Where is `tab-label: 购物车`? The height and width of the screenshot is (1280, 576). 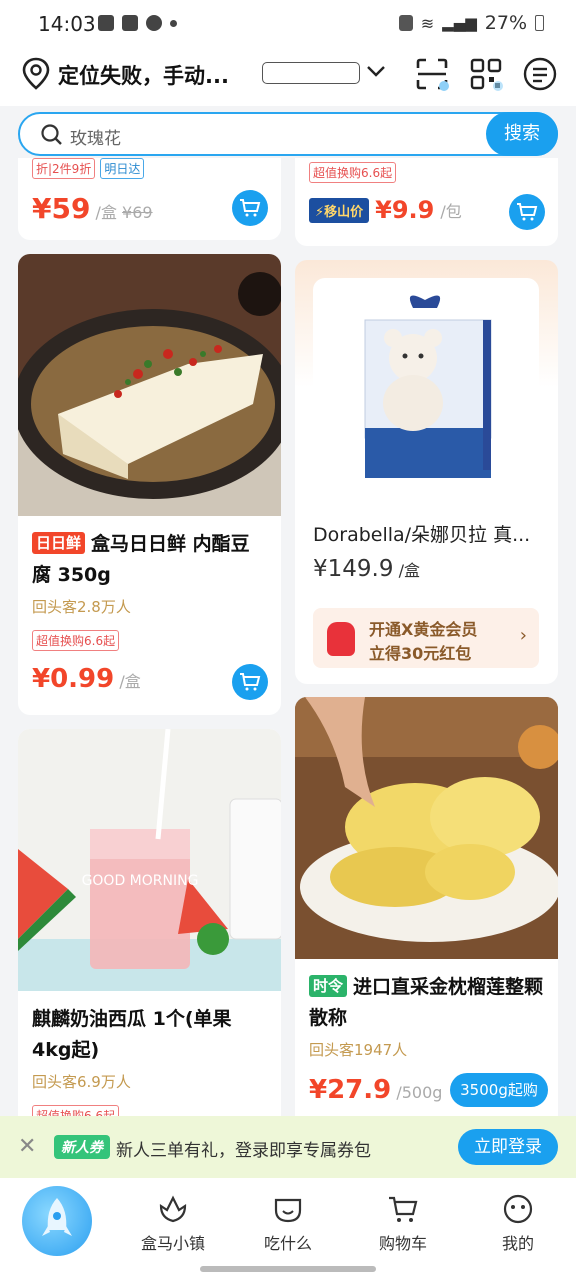
tab-label: 购物车 is located at coordinates (402, 1243).